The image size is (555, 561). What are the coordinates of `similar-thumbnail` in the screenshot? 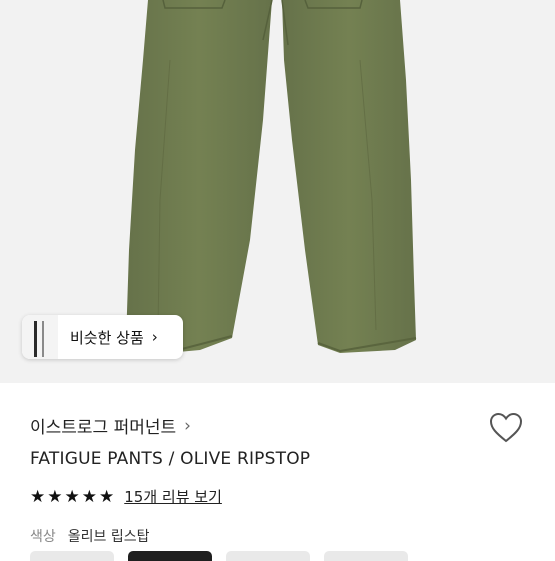 It's located at (40, 337).